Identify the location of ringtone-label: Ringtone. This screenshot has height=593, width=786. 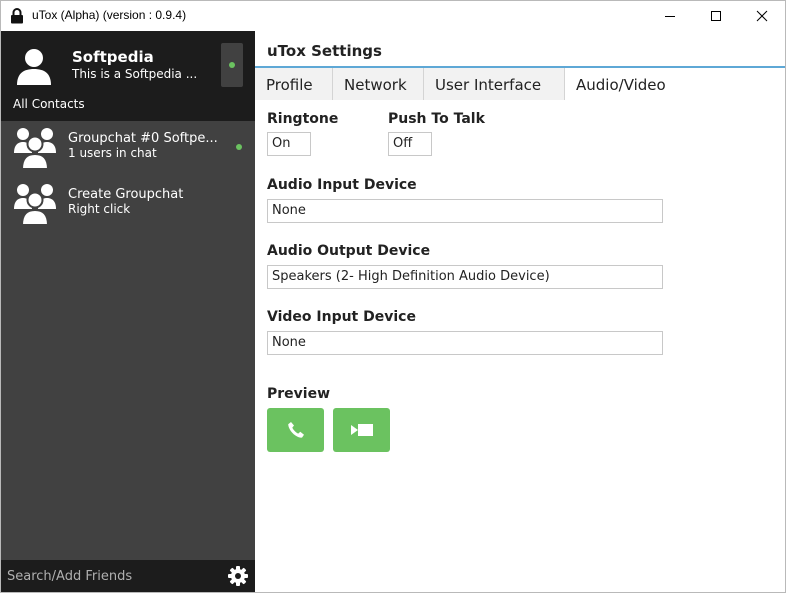
(303, 119).